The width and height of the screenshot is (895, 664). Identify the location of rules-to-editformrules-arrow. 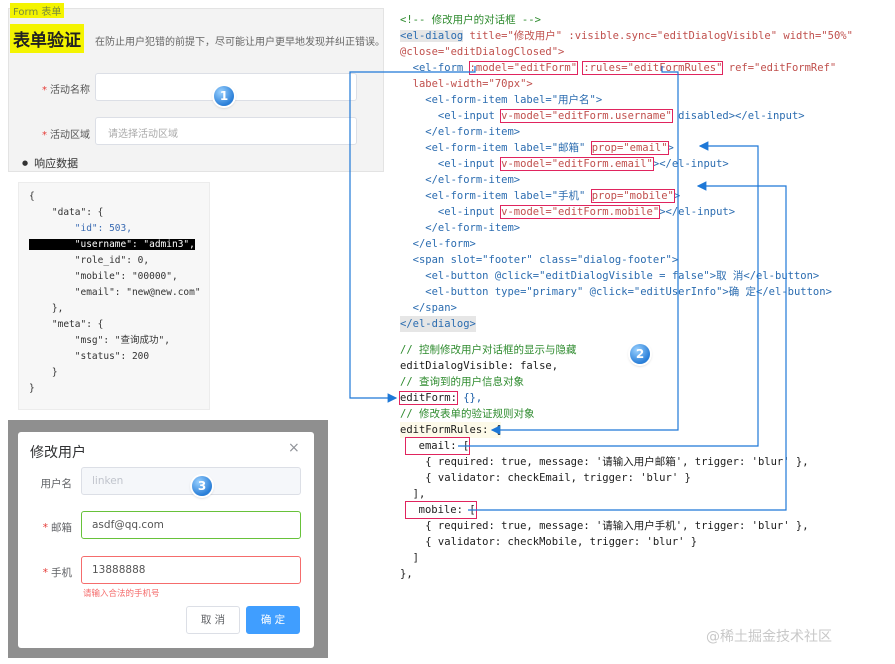
(584, 250).